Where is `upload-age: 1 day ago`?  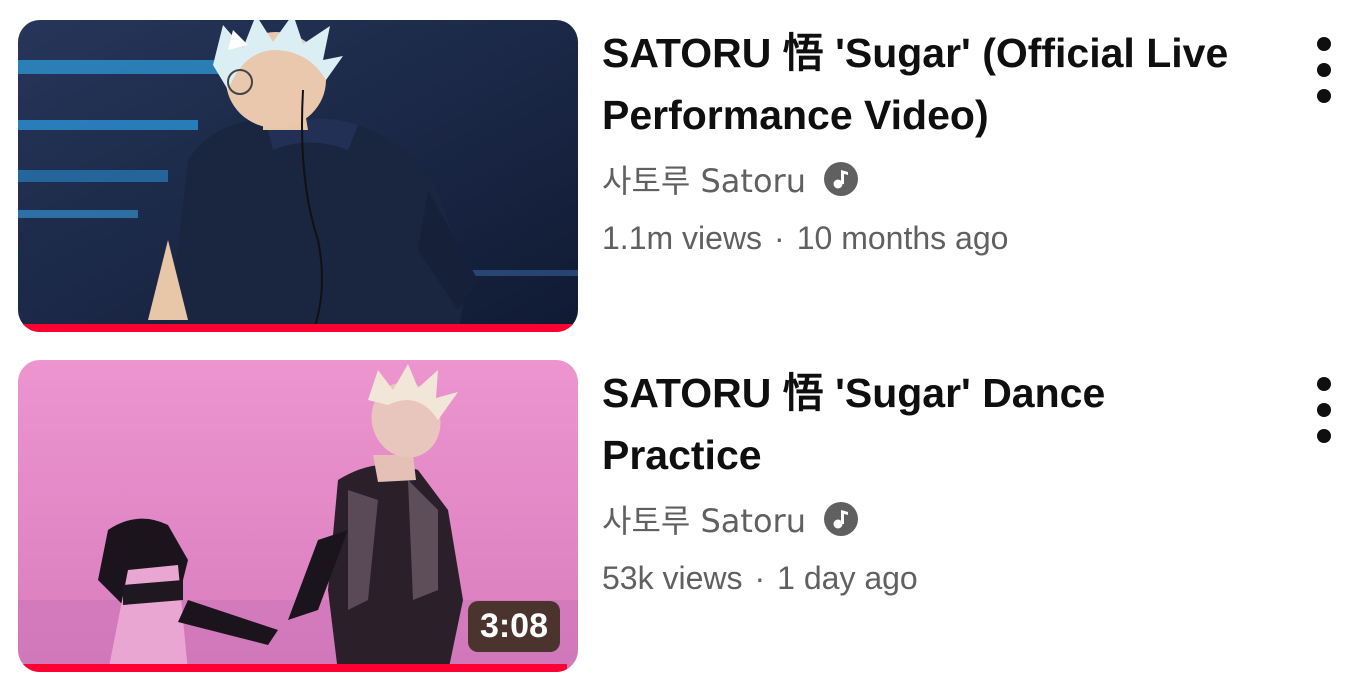 upload-age: 1 day ago is located at coordinates (847, 578).